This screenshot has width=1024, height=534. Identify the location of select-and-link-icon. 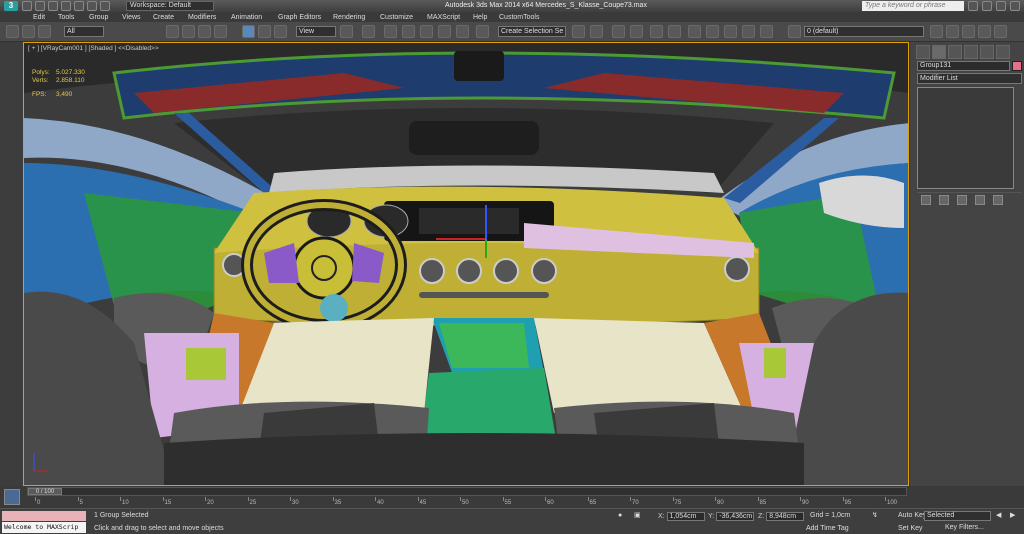
(12, 31).